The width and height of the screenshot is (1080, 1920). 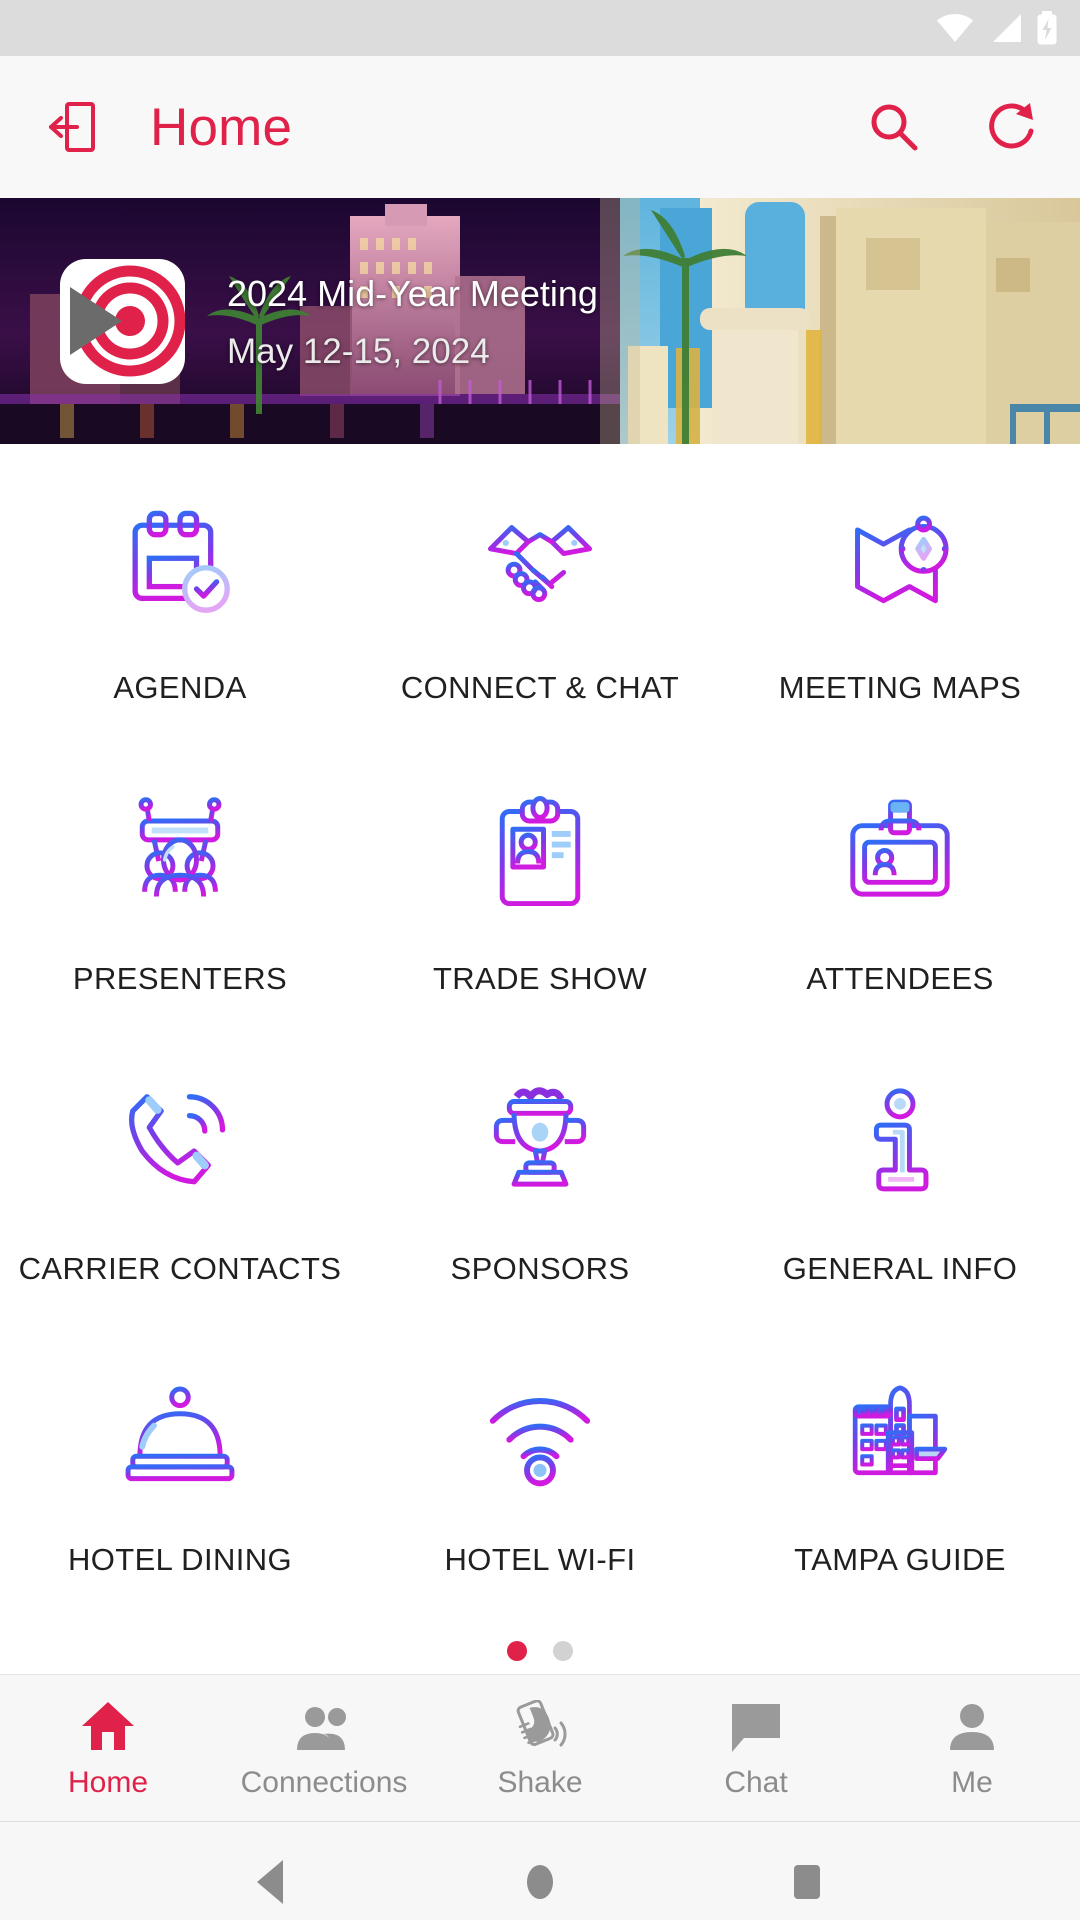 I want to click on grid-tile-label: SPONSORS, so click(x=540, y=1268).